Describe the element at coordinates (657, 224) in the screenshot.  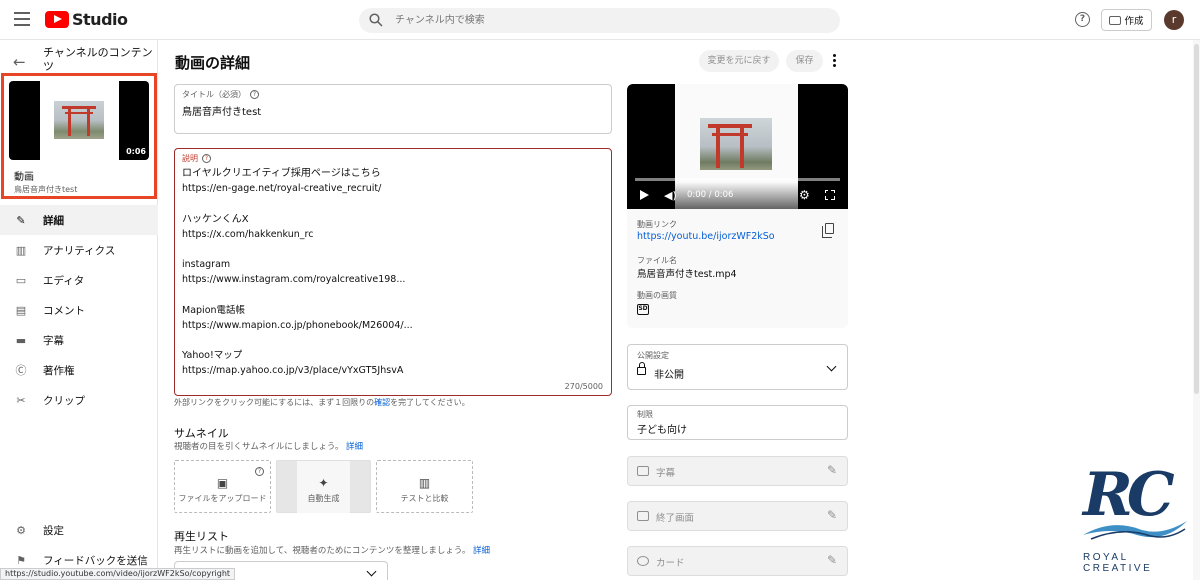
I see `video-link-label: 動画リンク` at that location.